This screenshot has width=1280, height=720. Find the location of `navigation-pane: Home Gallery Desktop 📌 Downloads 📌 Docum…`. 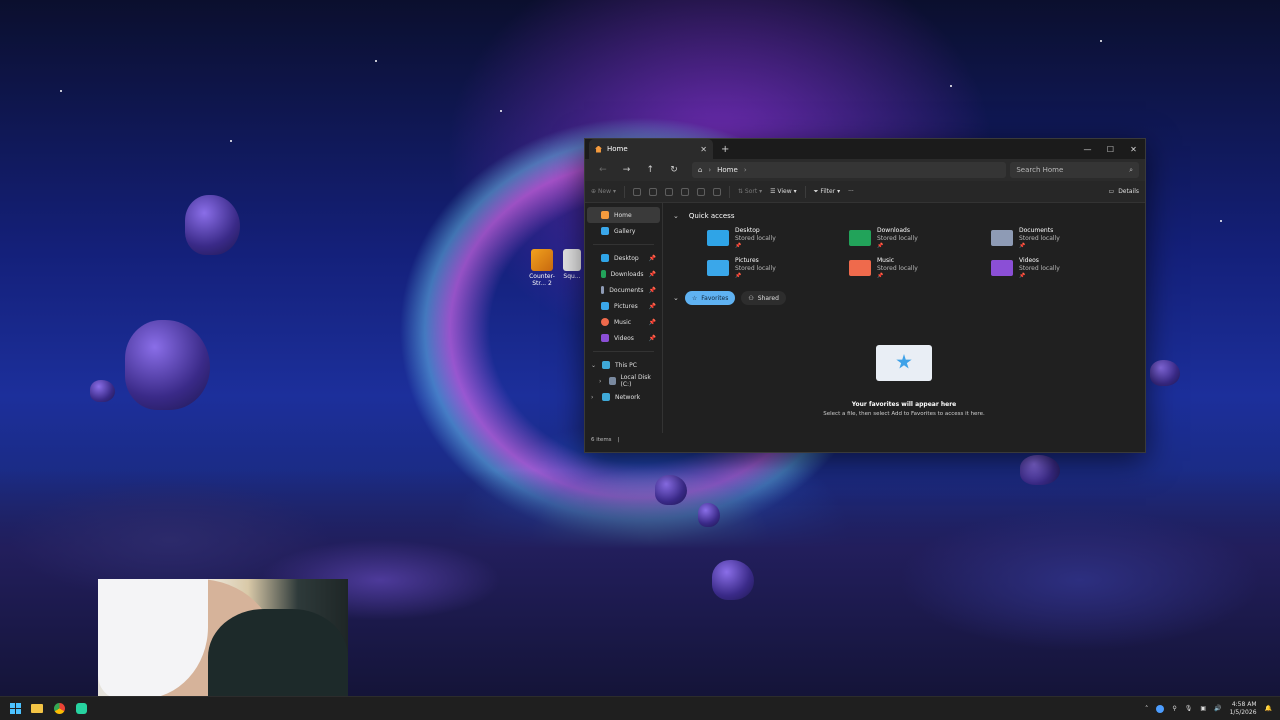

navigation-pane: Home Gallery Desktop 📌 Downloads 📌 Docum… is located at coordinates (624, 318).